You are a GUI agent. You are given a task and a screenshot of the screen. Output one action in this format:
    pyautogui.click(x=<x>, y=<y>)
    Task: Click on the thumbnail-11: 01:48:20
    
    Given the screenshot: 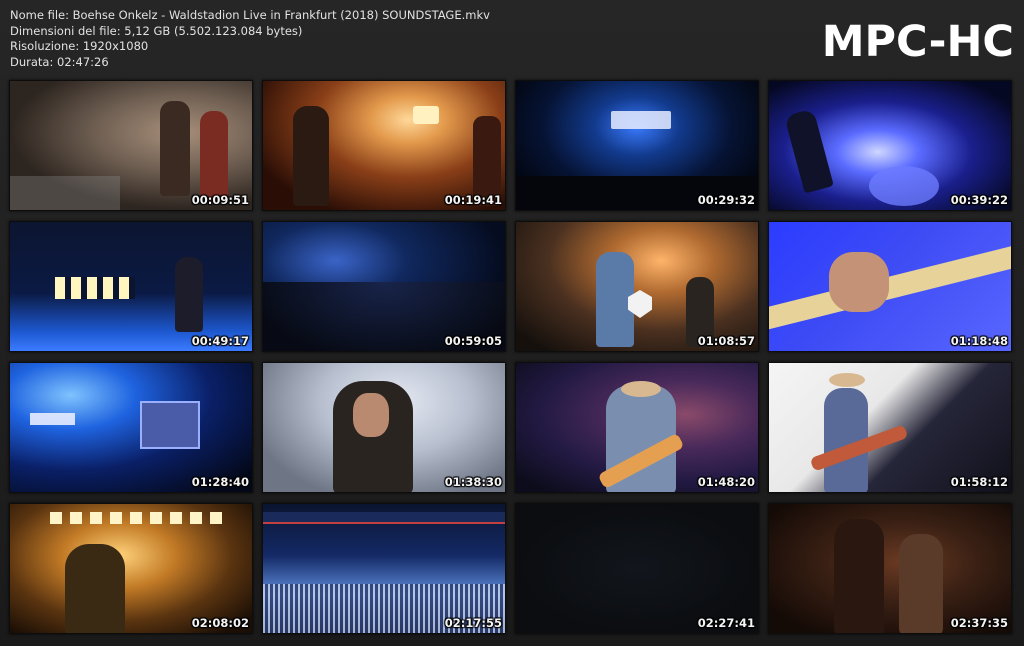 What is the action you would take?
    pyautogui.click(x=637, y=427)
    